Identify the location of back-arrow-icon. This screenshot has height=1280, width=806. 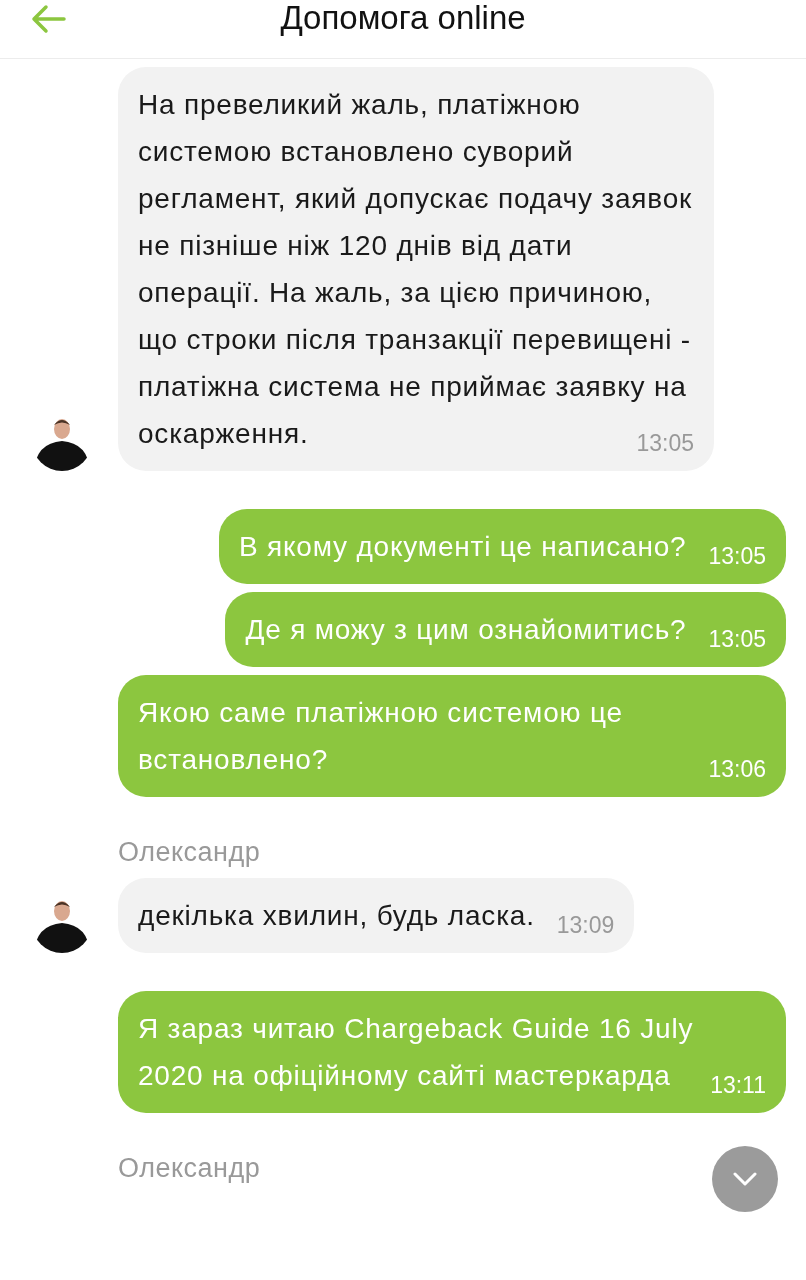
(48, 19).